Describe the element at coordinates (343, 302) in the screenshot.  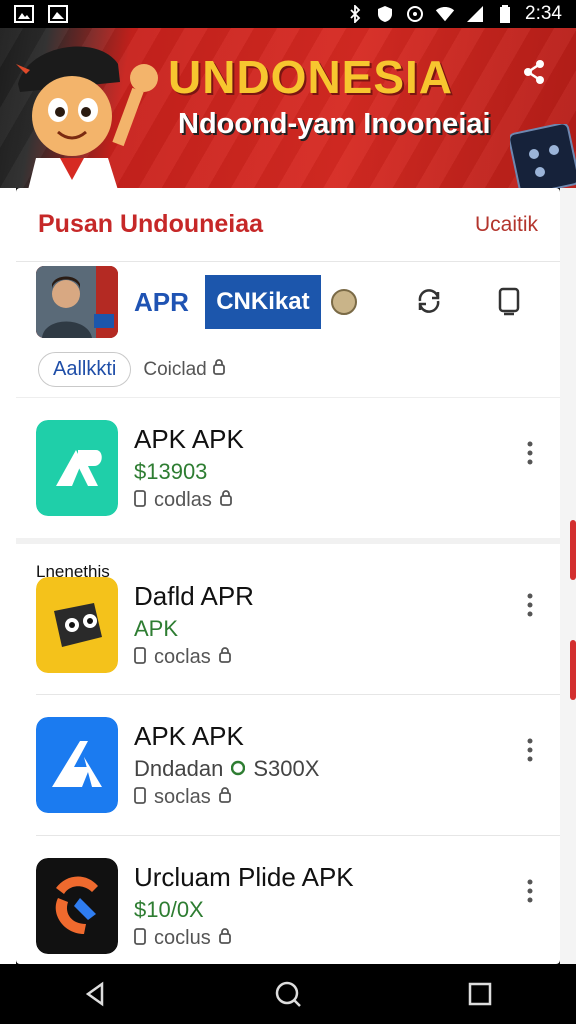
I see `coin-icon` at that location.